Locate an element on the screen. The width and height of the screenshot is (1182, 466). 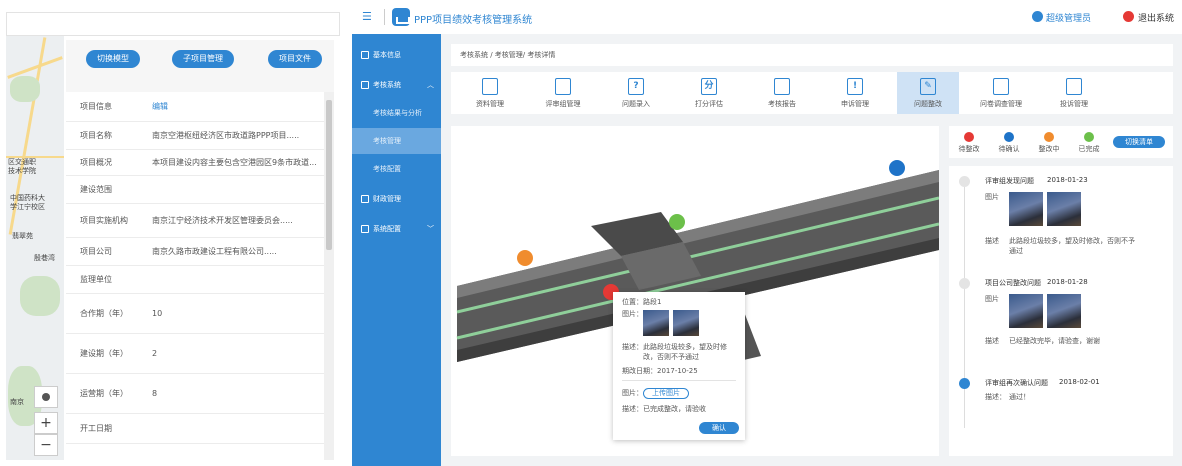
desc-value: 已完成整改，请验收 is located at coordinates (674, 409).